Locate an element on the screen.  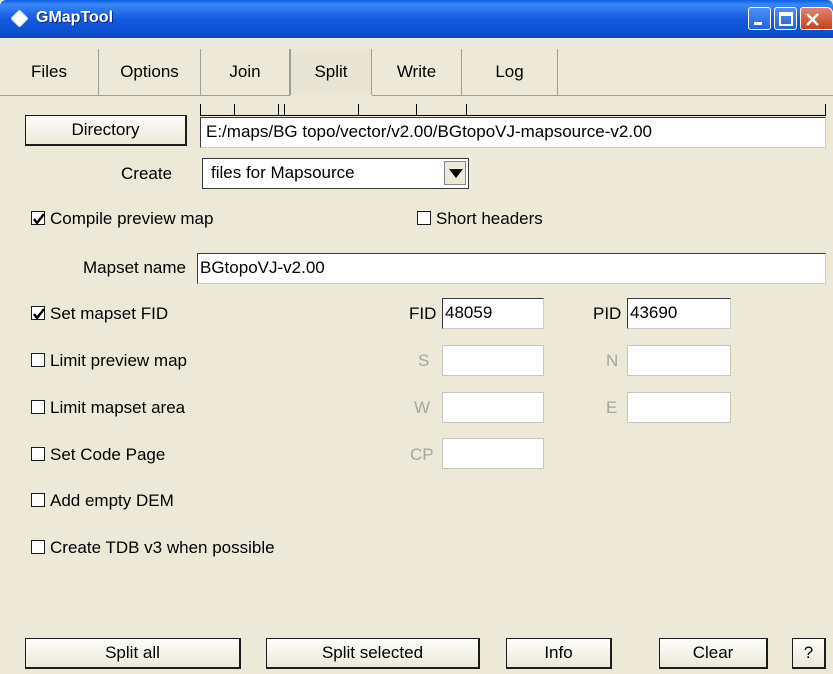
pid-field: 43690 is located at coordinates (679, 313).